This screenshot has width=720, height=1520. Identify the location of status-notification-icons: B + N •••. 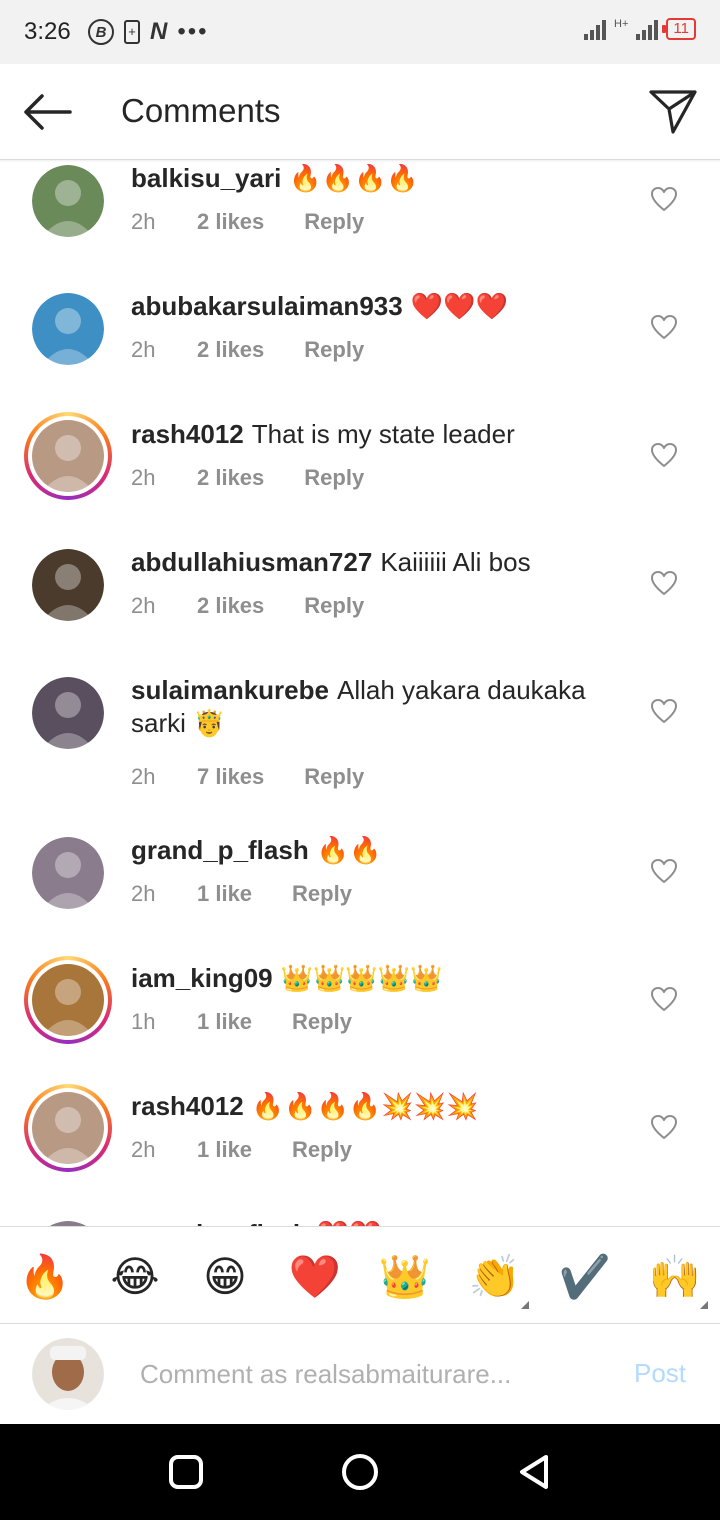
(148, 32).